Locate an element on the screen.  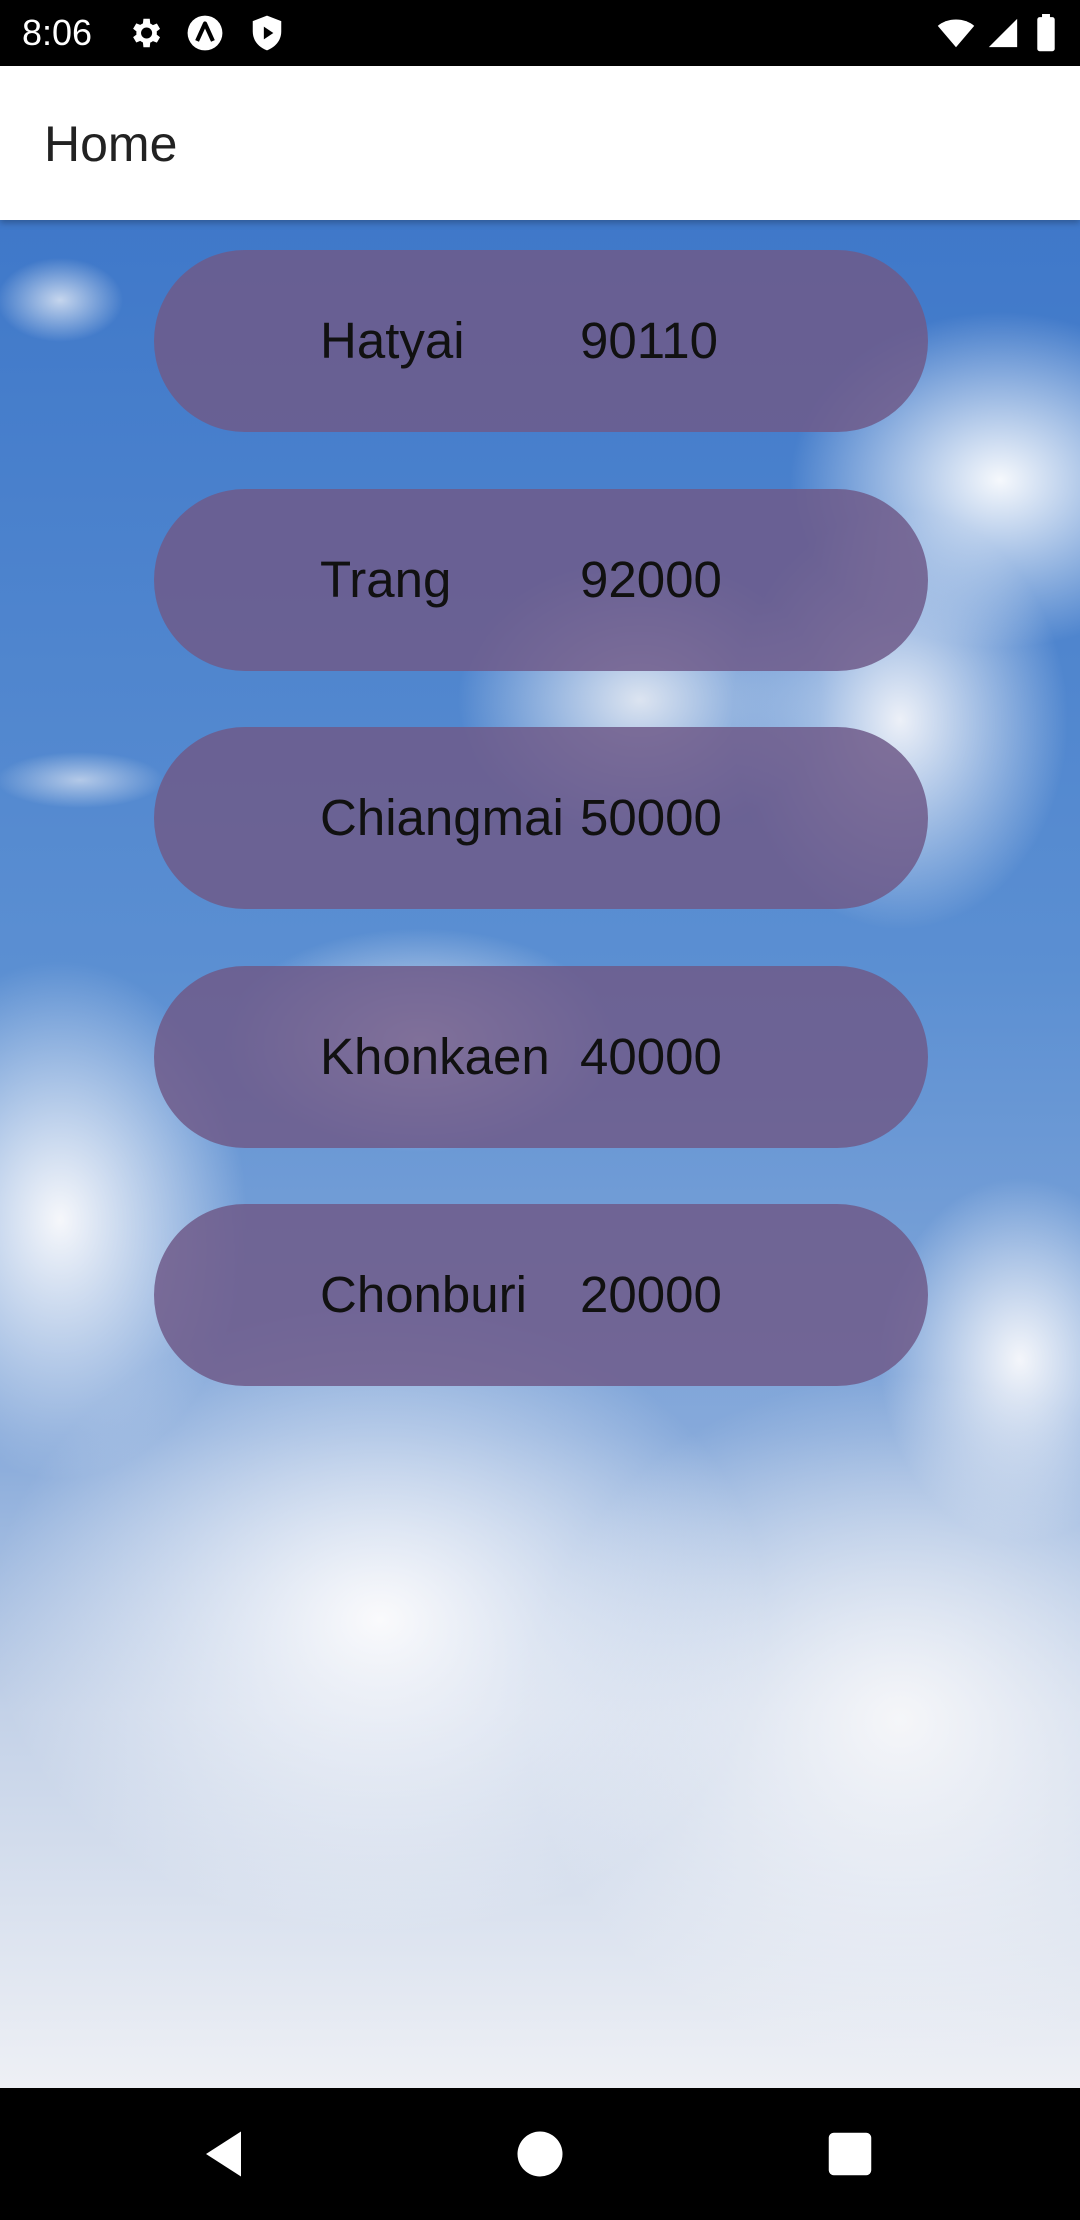
back-icon is located at coordinates (226, 2154).